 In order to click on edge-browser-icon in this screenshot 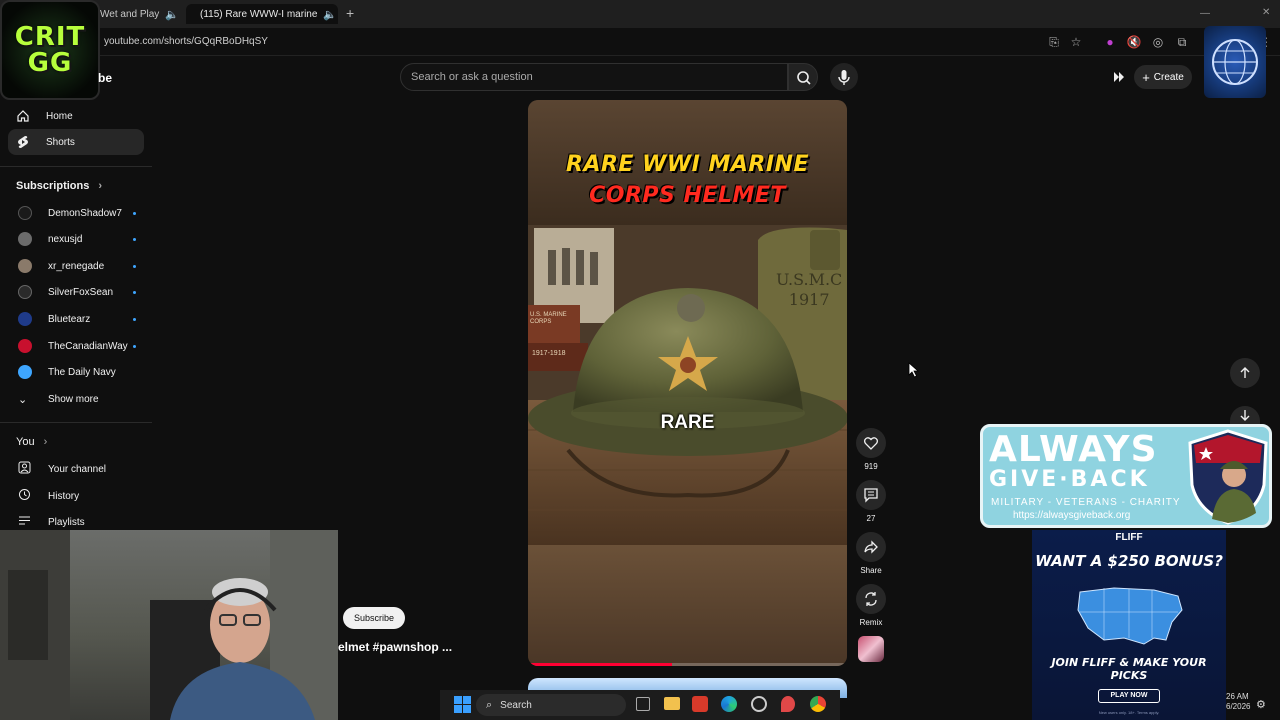, I will do `click(729, 704)`.